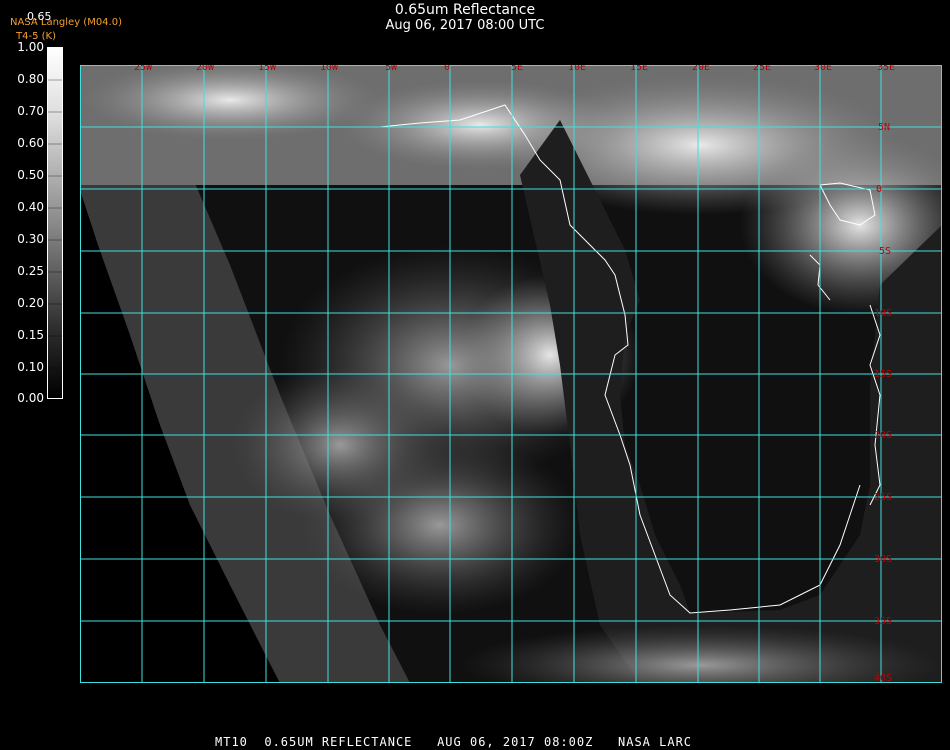 The image size is (950, 750). Describe the element at coordinates (30, 303) in the screenshot. I see `colorbar-tick: 0.20` at that location.